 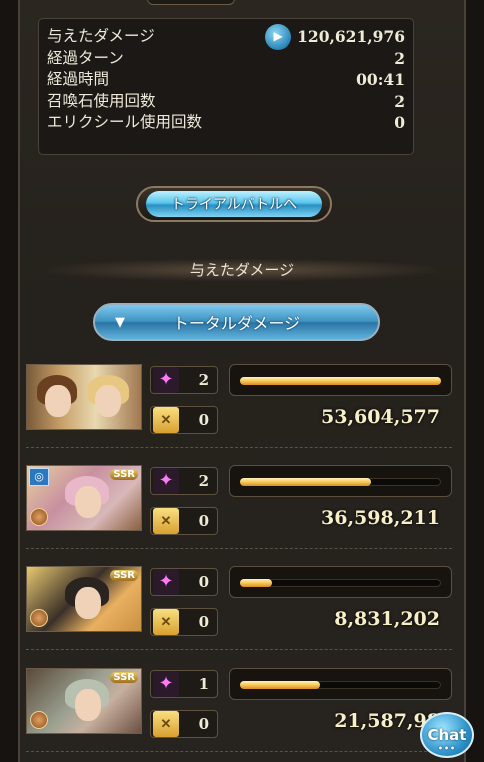 What do you see at coordinates (278, 36) in the screenshot?
I see `play-icon: ▶` at bounding box center [278, 36].